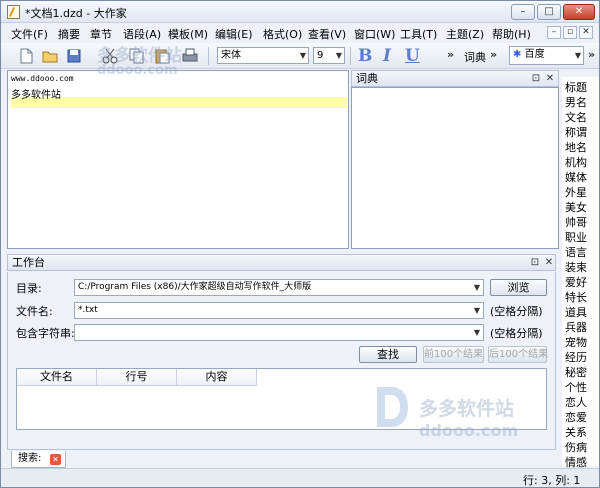 The width and height of the screenshot is (600, 488). I want to click on menu-view: 查看(V), so click(327, 34).